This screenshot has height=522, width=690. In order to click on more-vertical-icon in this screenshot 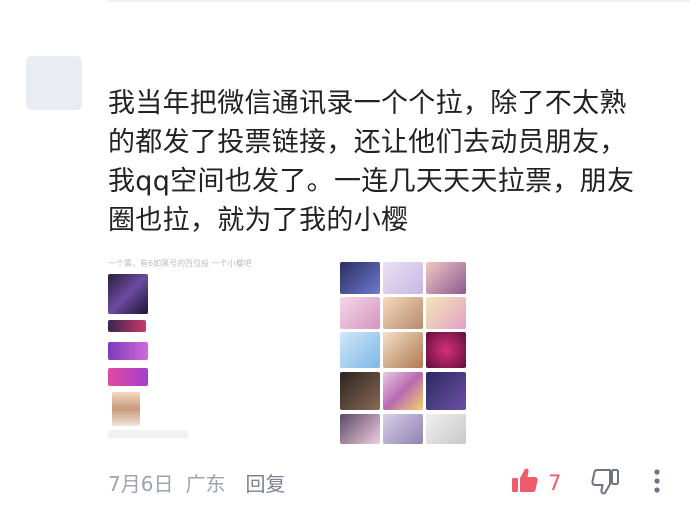, I will do `click(657, 483)`.